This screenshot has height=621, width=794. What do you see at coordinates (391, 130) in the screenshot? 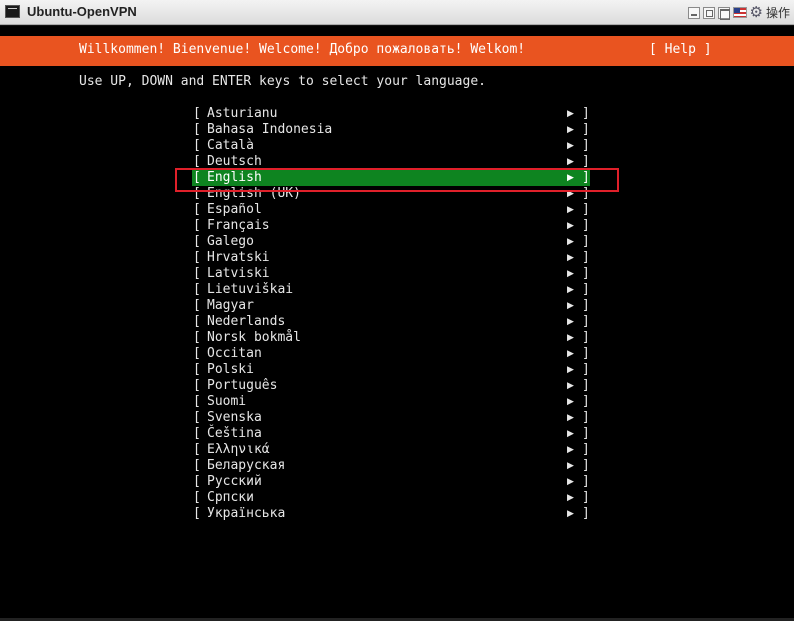
I see `language-option: [Bahasa Indonesia ▶]` at bounding box center [391, 130].